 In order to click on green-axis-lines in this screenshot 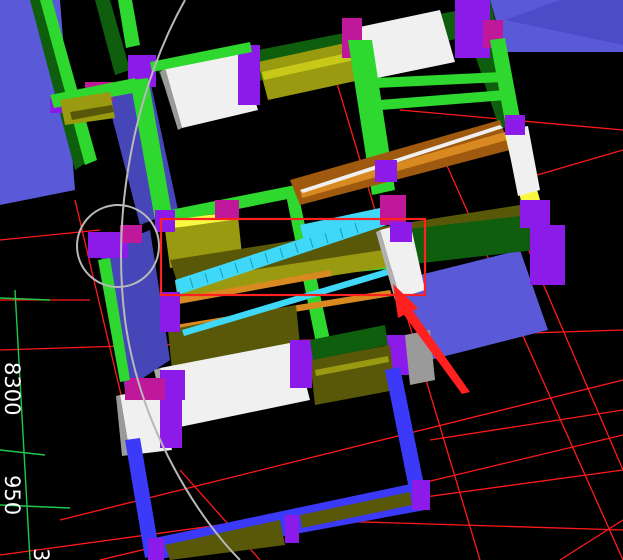, I will do `click(35, 424)`.